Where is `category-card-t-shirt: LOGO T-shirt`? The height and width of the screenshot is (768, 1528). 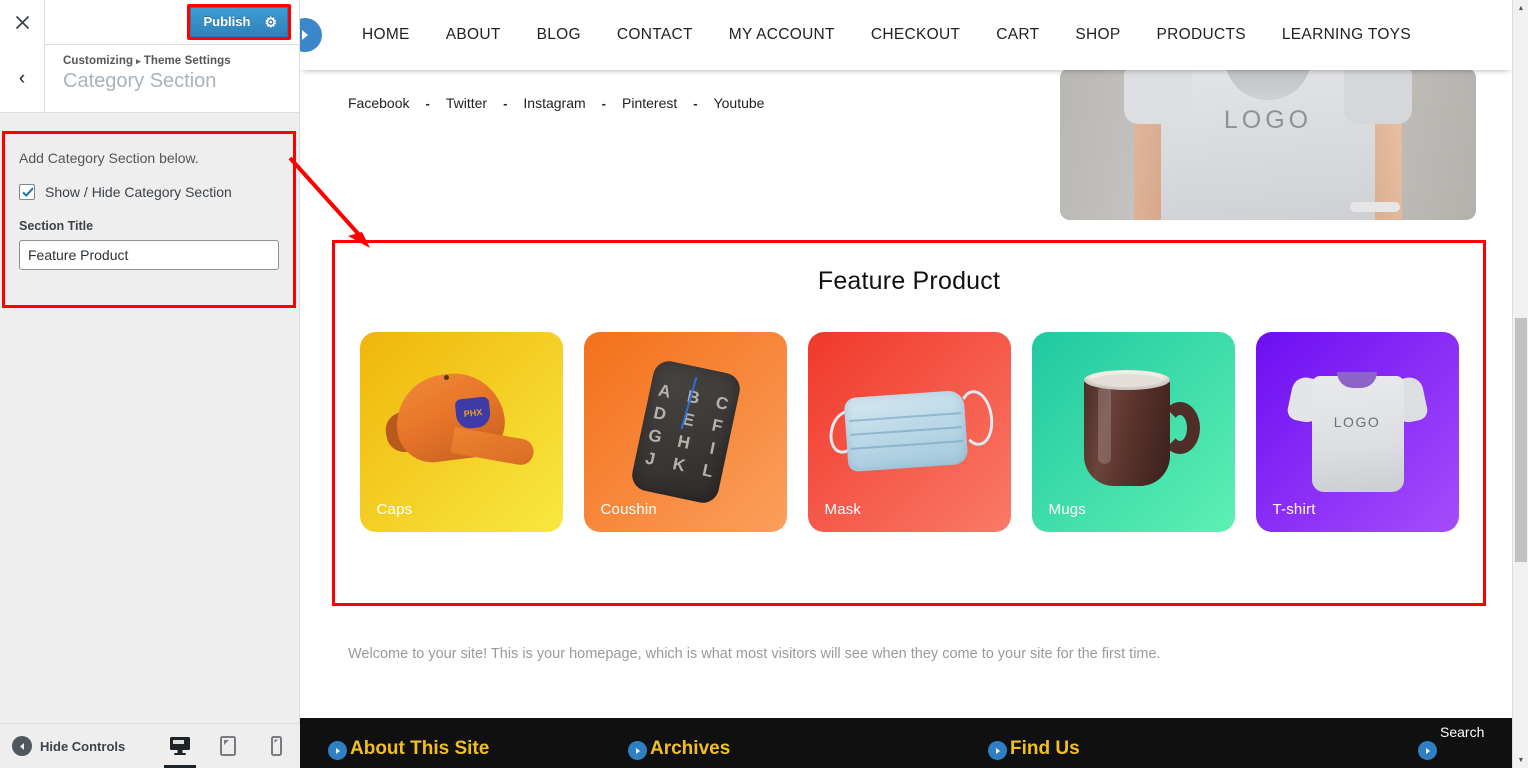 category-card-t-shirt: LOGO T-shirt is located at coordinates (1357, 432).